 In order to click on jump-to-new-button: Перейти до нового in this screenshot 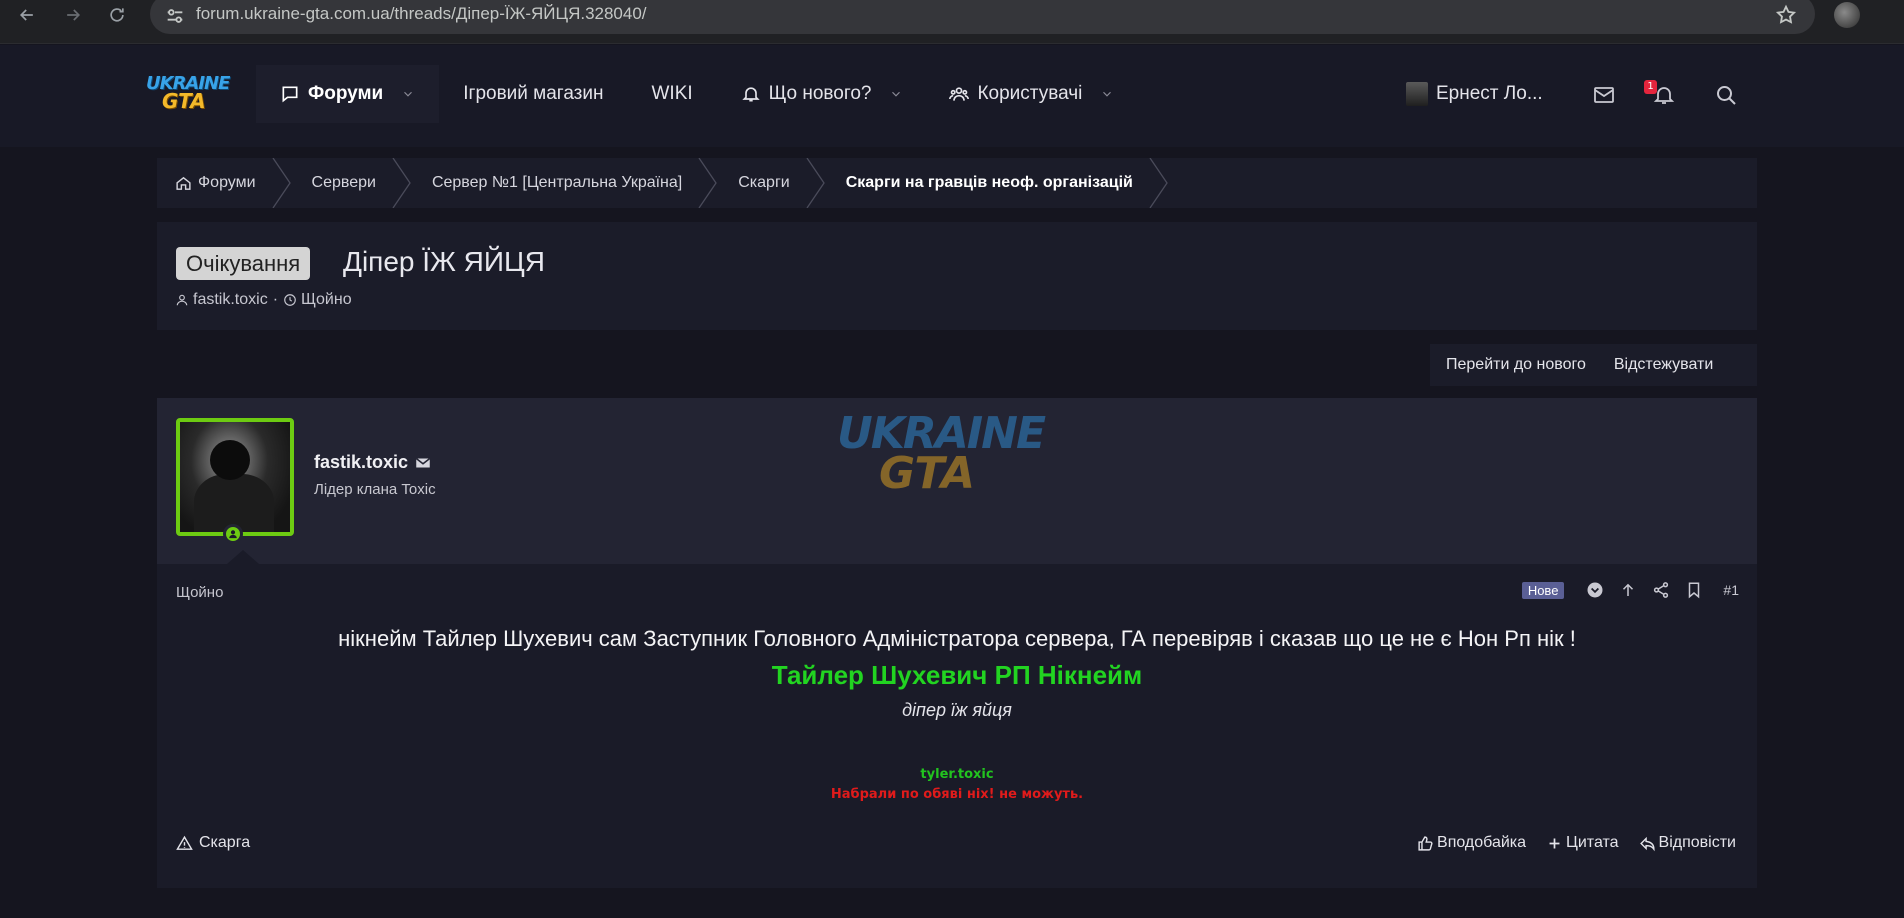, I will do `click(1514, 365)`.